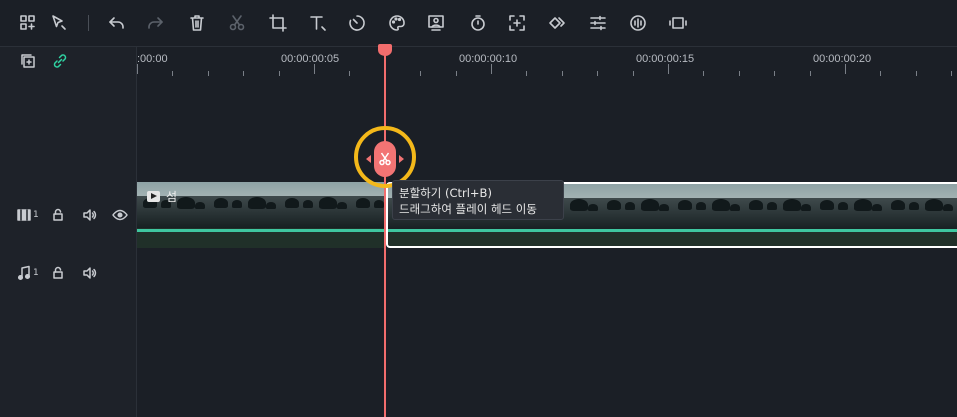  What do you see at coordinates (28, 23) in the screenshot?
I see `layout-grid-icon` at bounding box center [28, 23].